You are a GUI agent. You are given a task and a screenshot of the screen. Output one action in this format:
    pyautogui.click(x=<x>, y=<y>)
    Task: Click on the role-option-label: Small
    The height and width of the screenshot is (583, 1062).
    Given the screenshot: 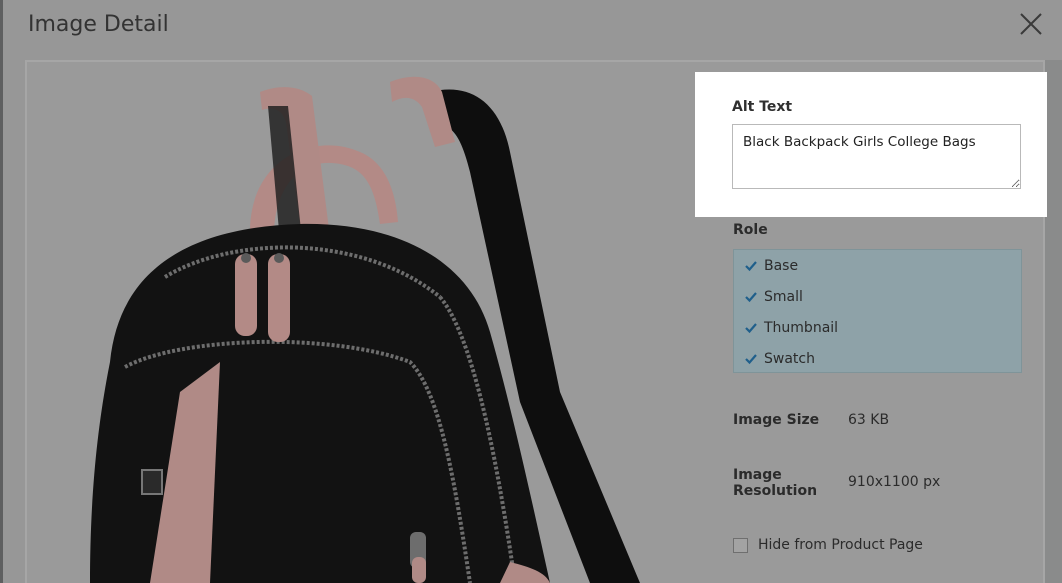 What is the action you would take?
    pyautogui.click(x=783, y=296)
    